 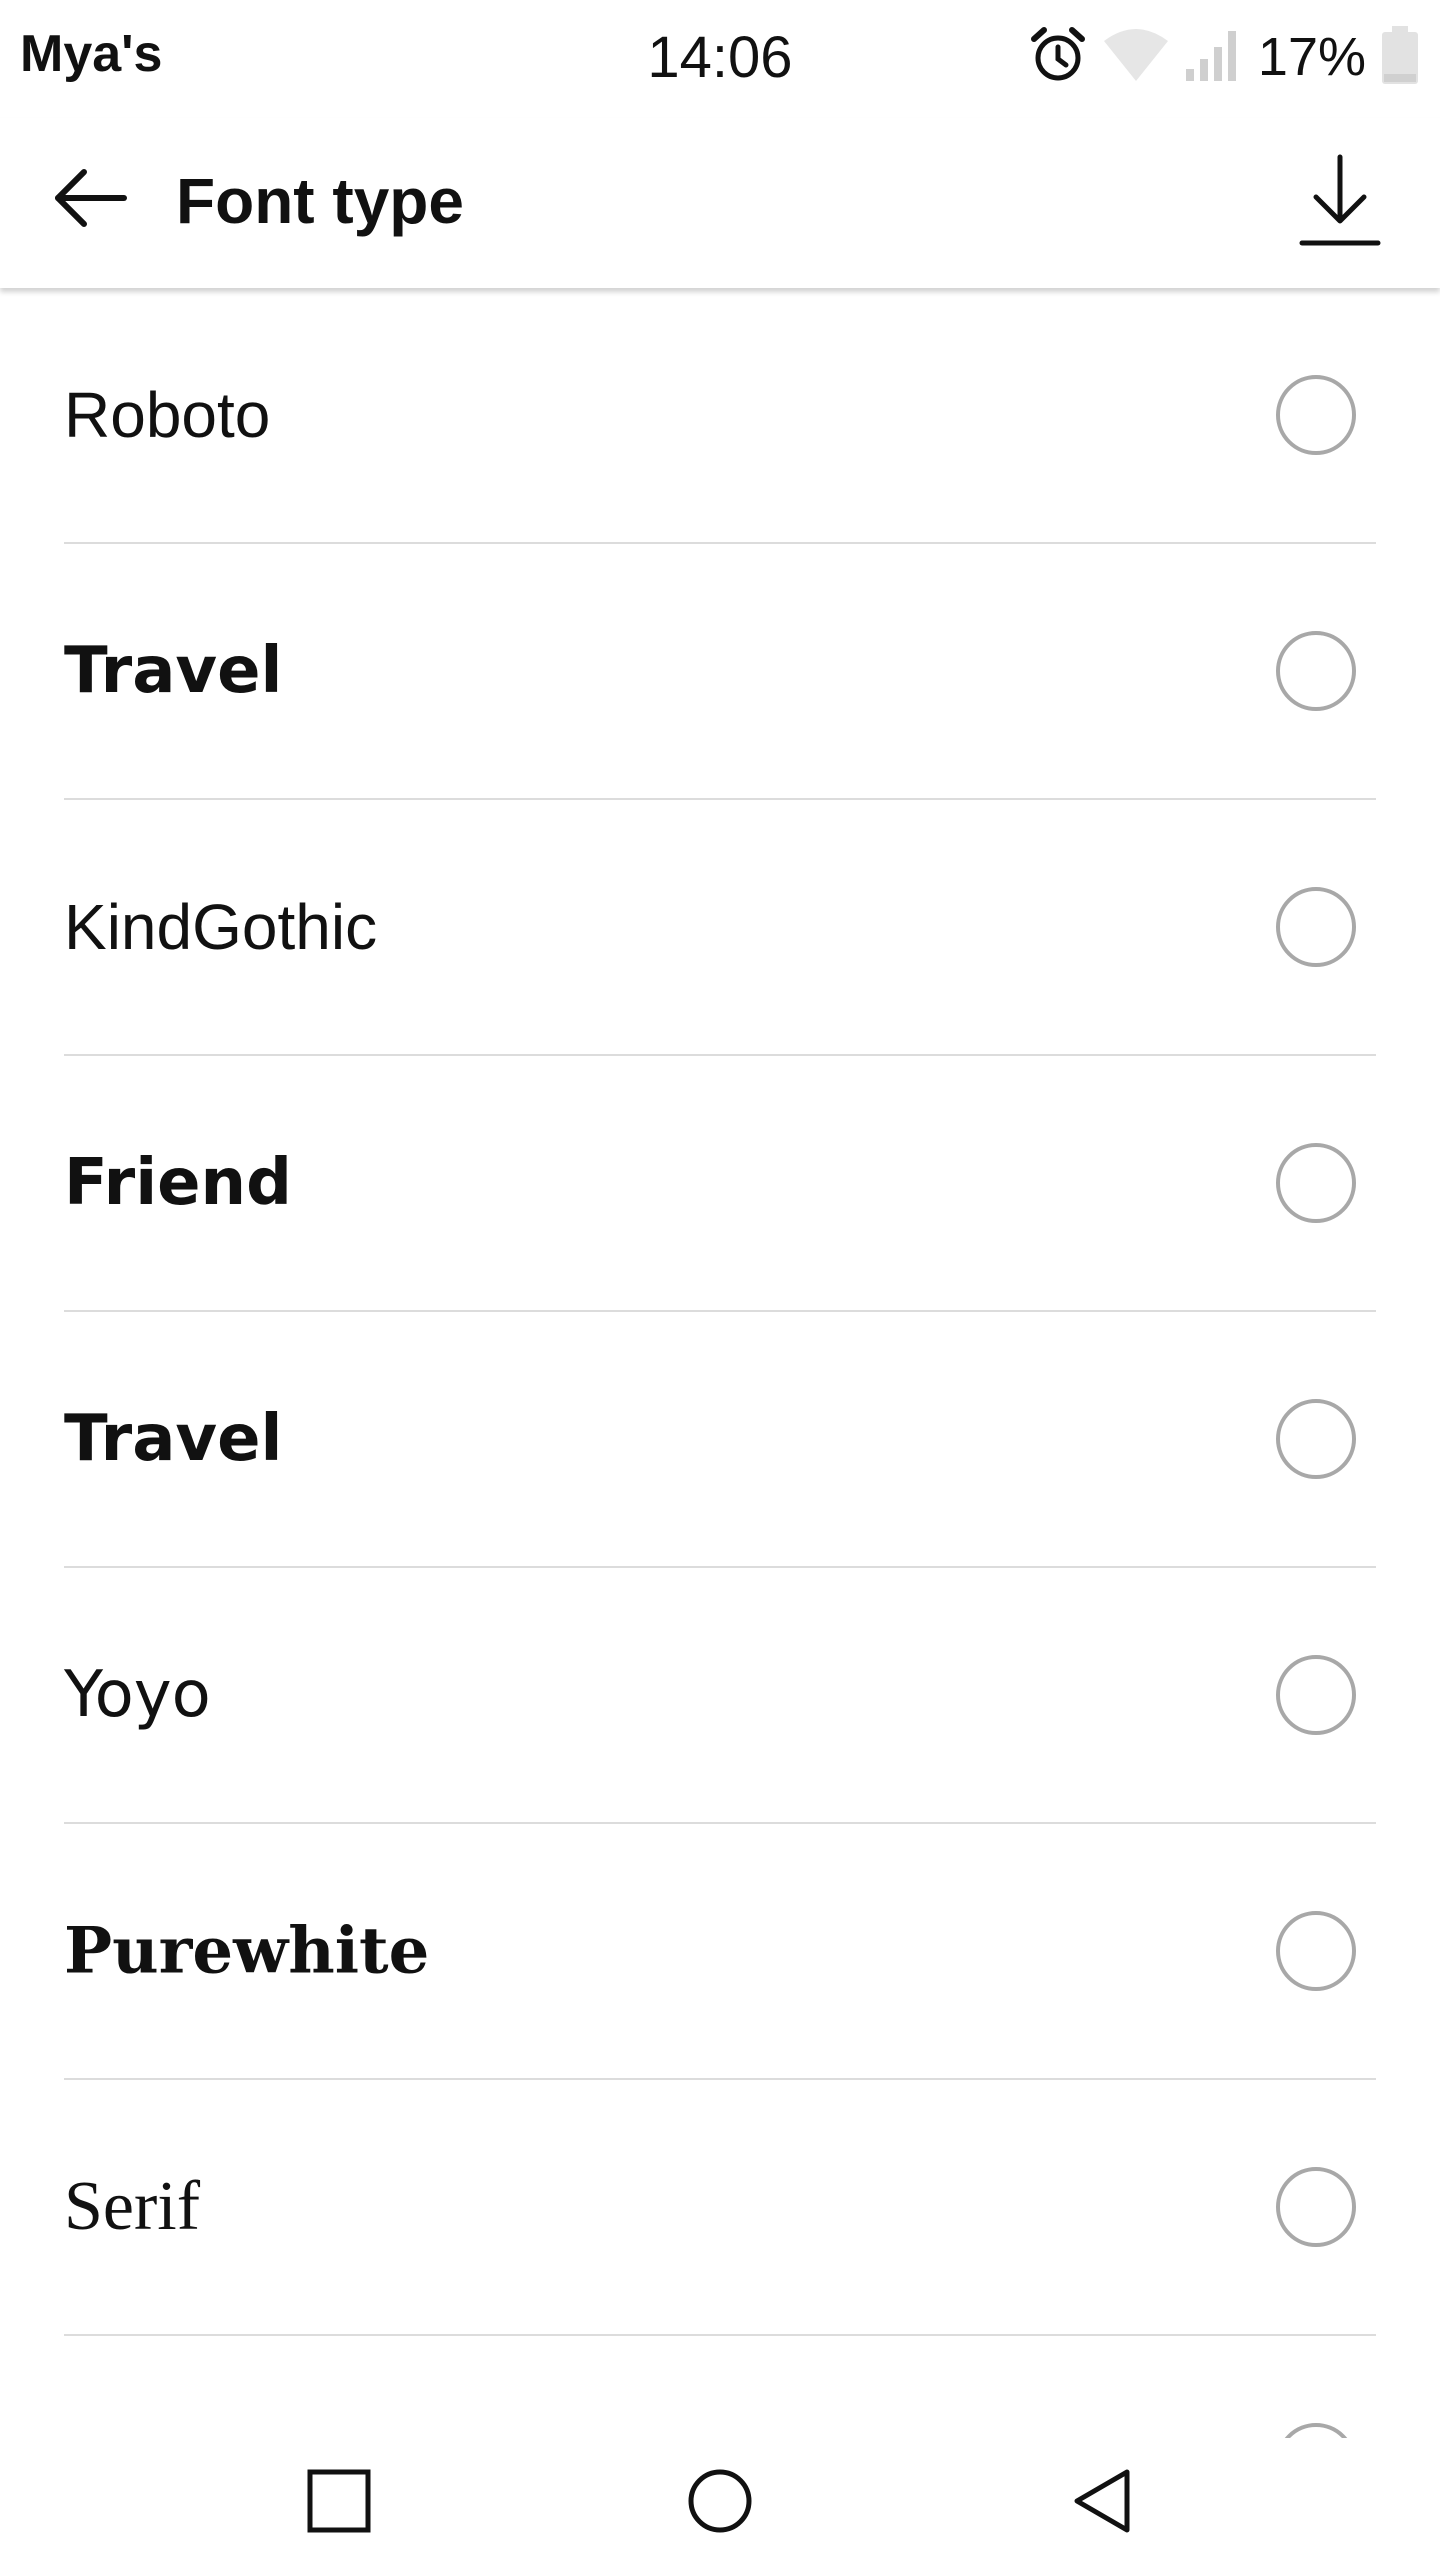 What do you see at coordinates (178, 1183) in the screenshot?
I see `font-option-label: Friend` at bounding box center [178, 1183].